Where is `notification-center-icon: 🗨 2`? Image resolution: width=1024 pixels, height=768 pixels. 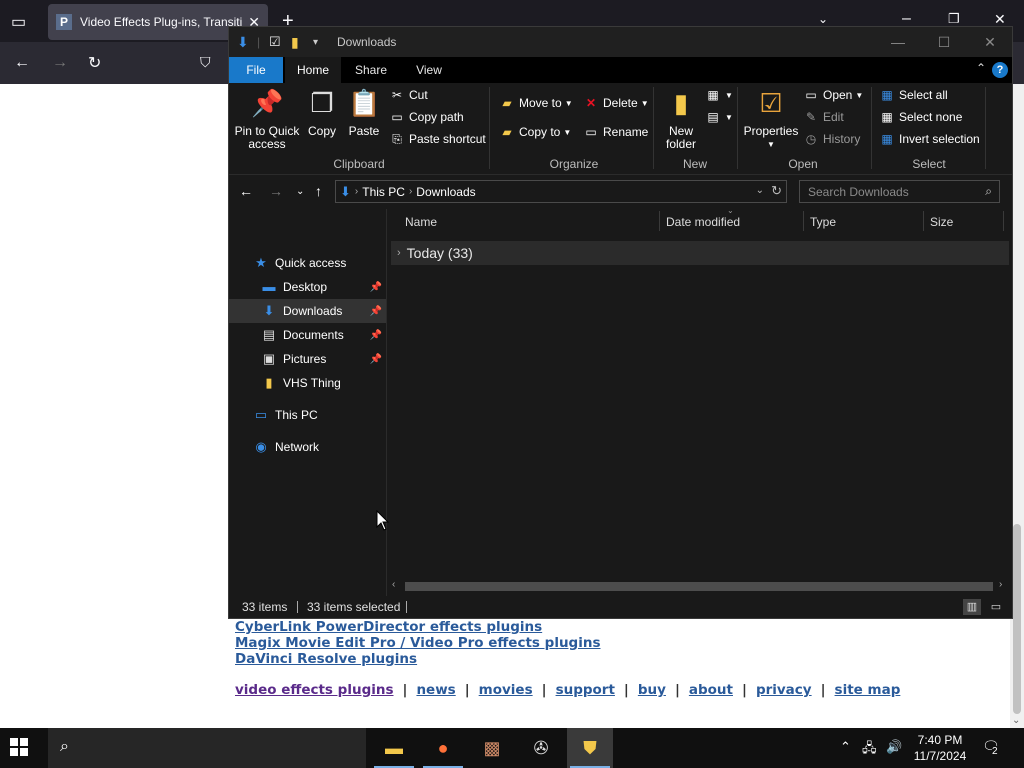 notification-center-icon: 🗨 2 is located at coordinates (991, 747).